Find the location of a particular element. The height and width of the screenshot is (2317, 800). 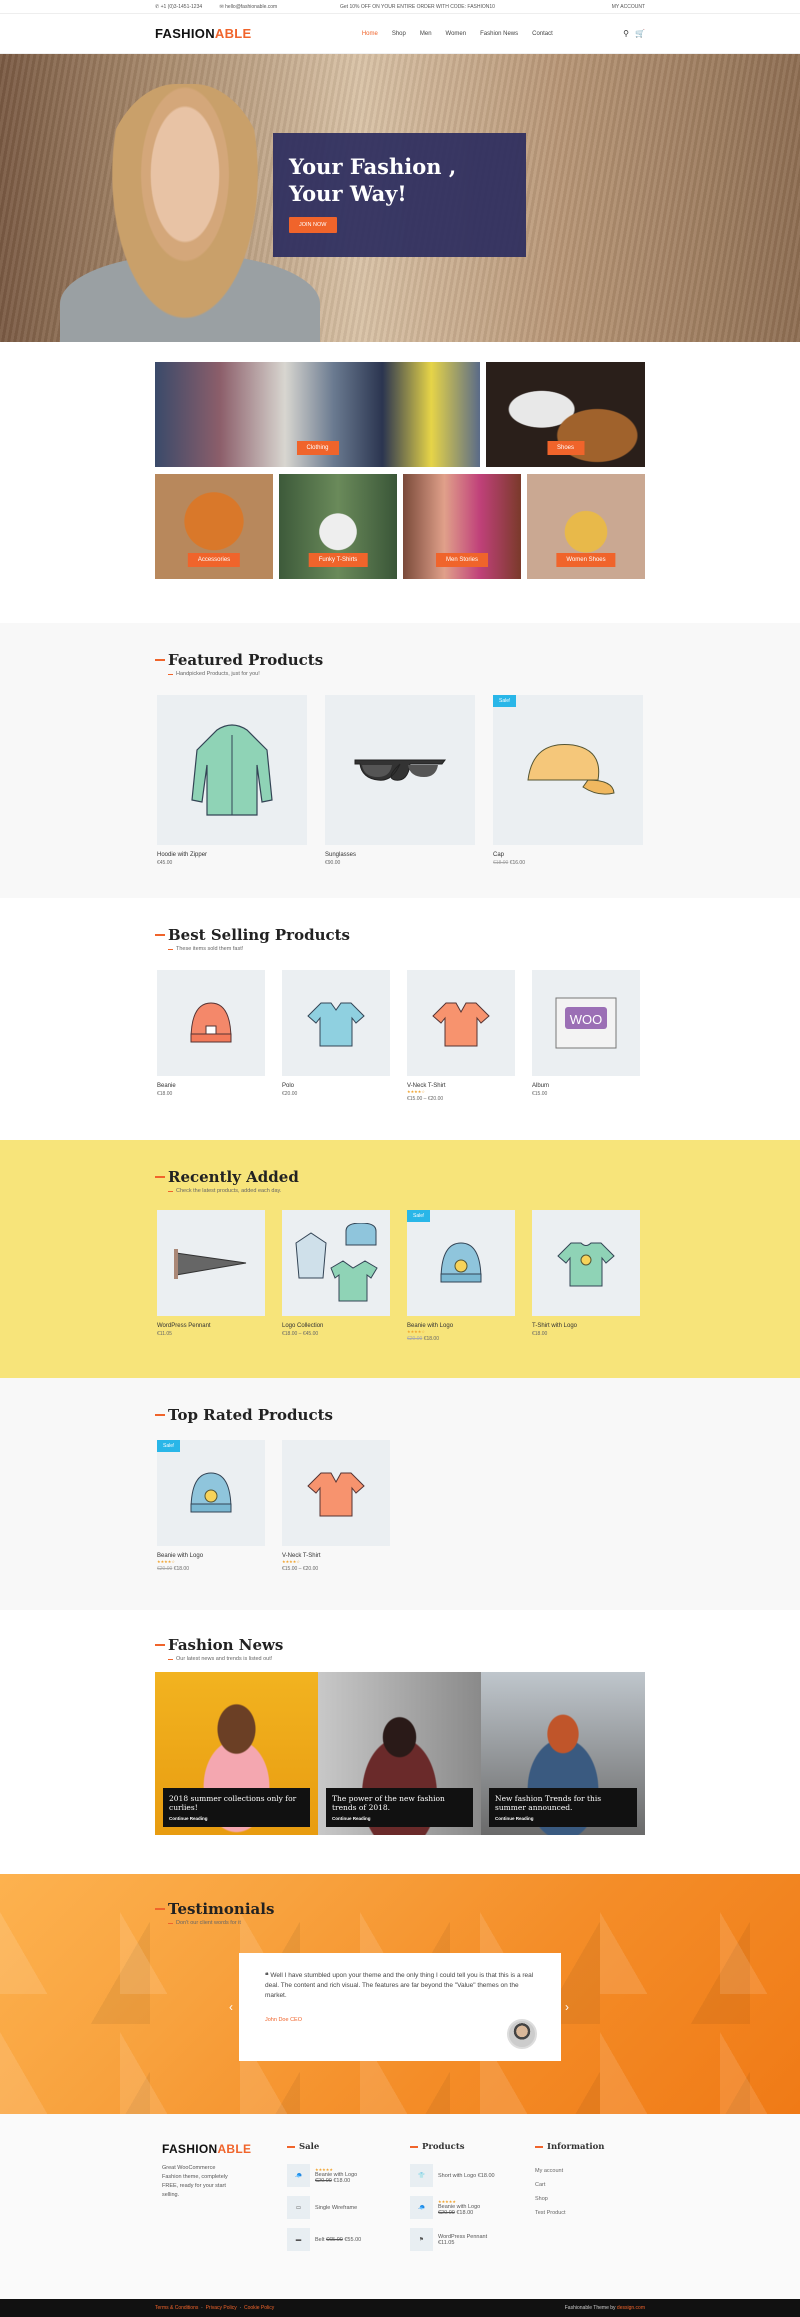

logo: FASHIONABLE is located at coordinates (203, 33).